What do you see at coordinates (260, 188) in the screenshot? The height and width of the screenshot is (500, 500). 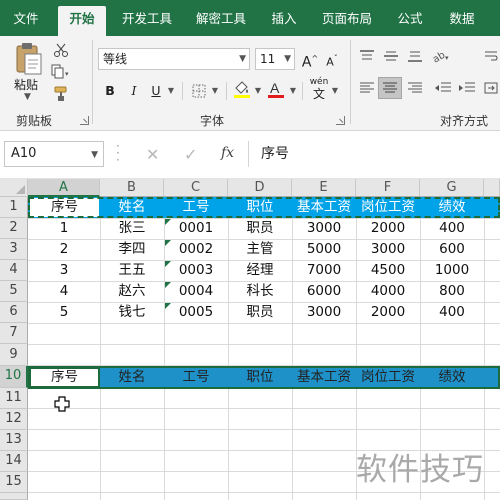 I see `column-header-d: D` at bounding box center [260, 188].